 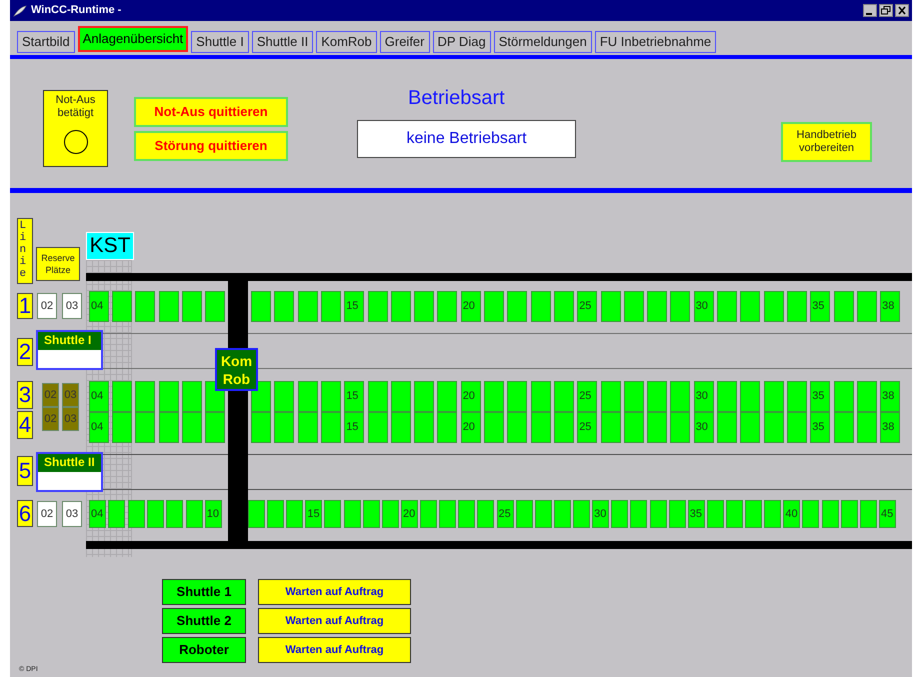 I want to click on line-number: 3, so click(x=25, y=395).